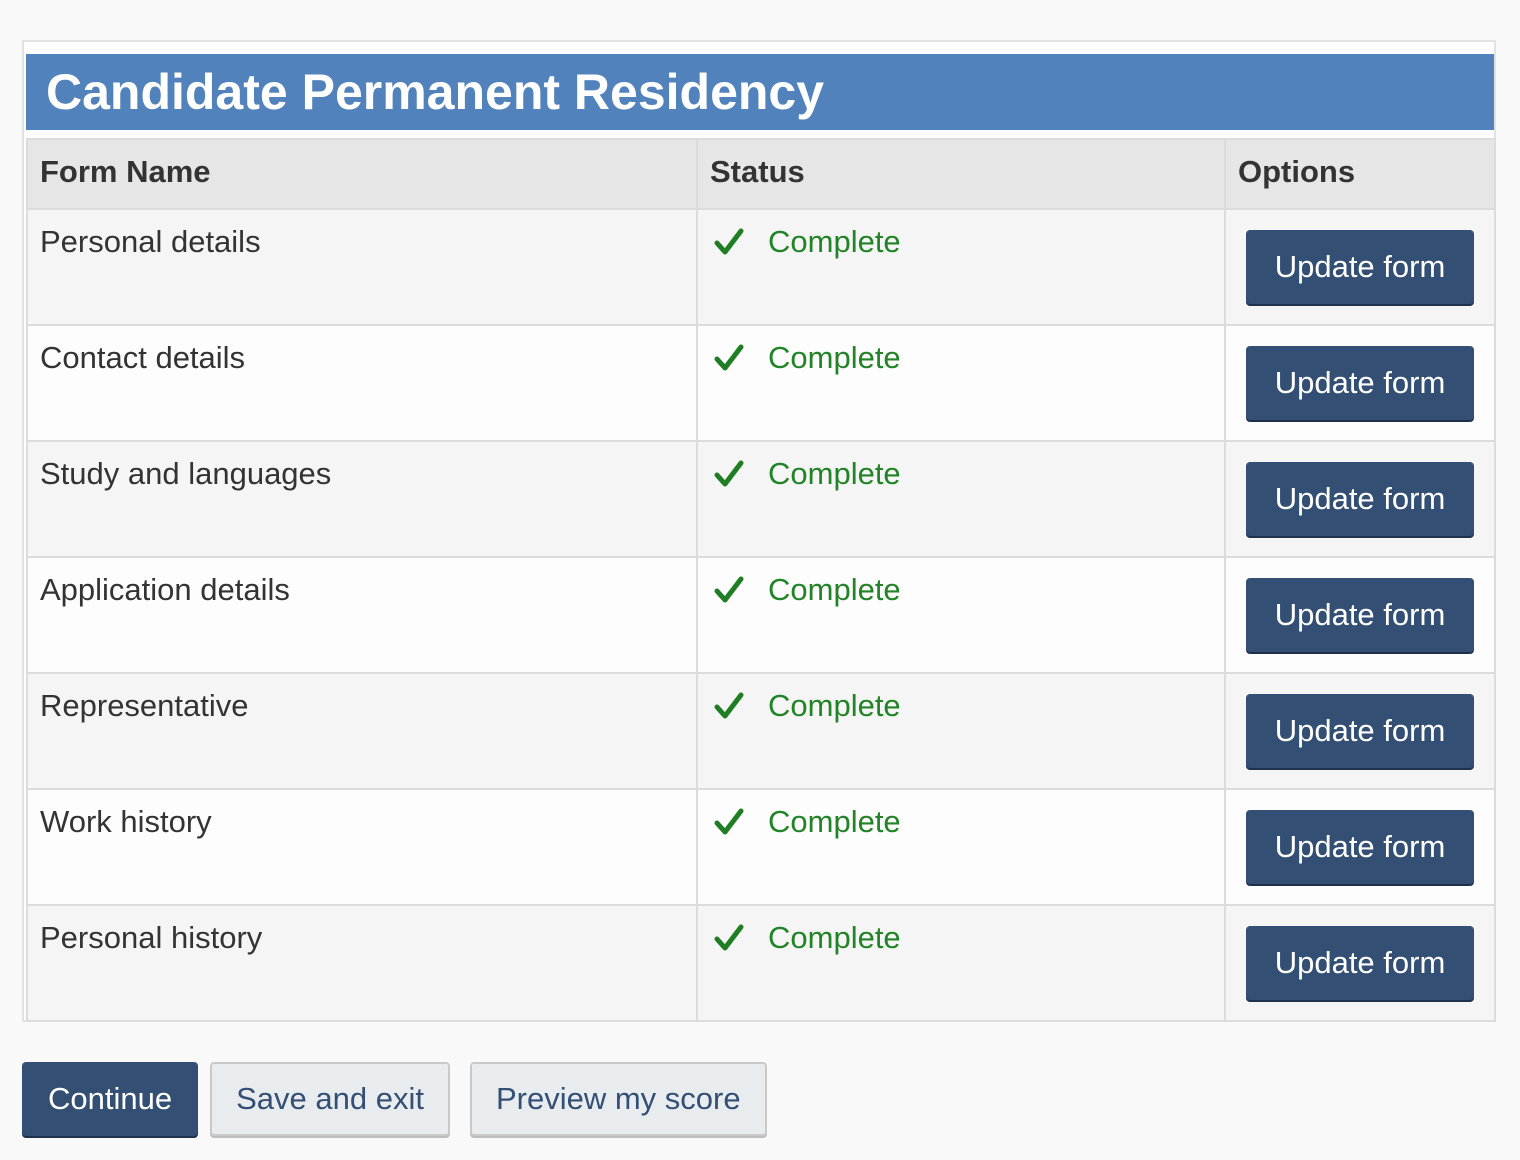  I want to click on save-and-exit-button: Save and exit, so click(330, 1099).